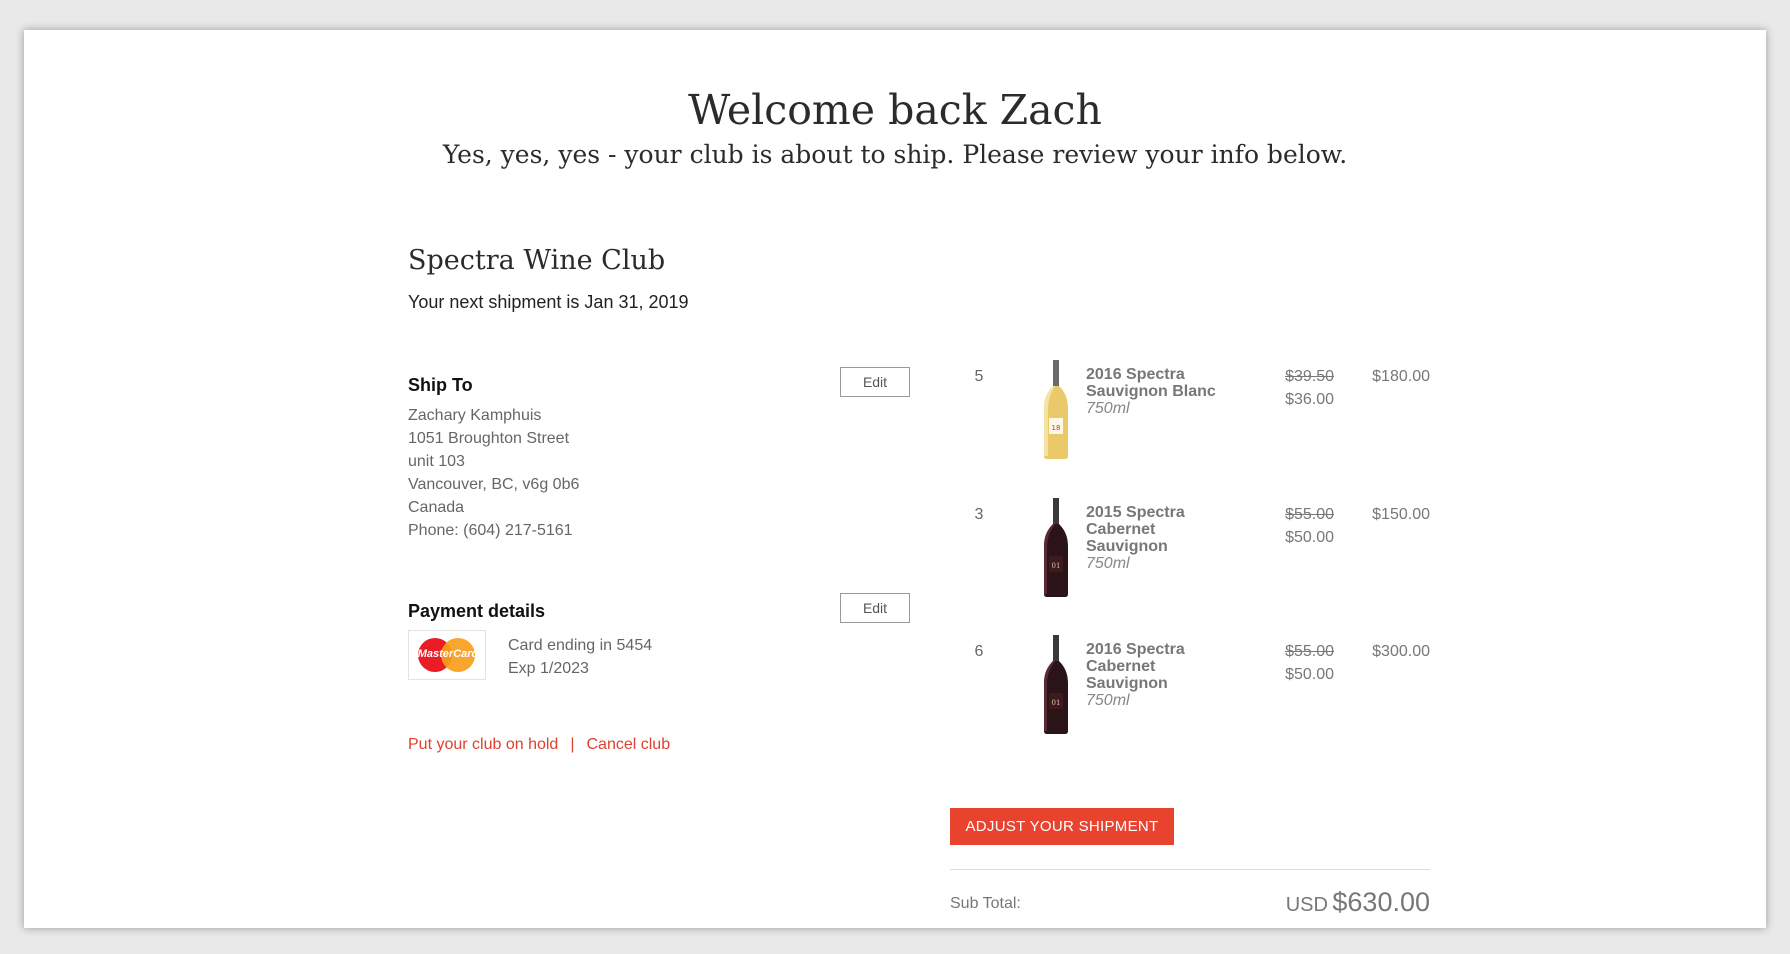 The height and width of the screenshot is (954, 1790). I want to click on white-wine-bottle-icon: 18, so click(1056, 409).